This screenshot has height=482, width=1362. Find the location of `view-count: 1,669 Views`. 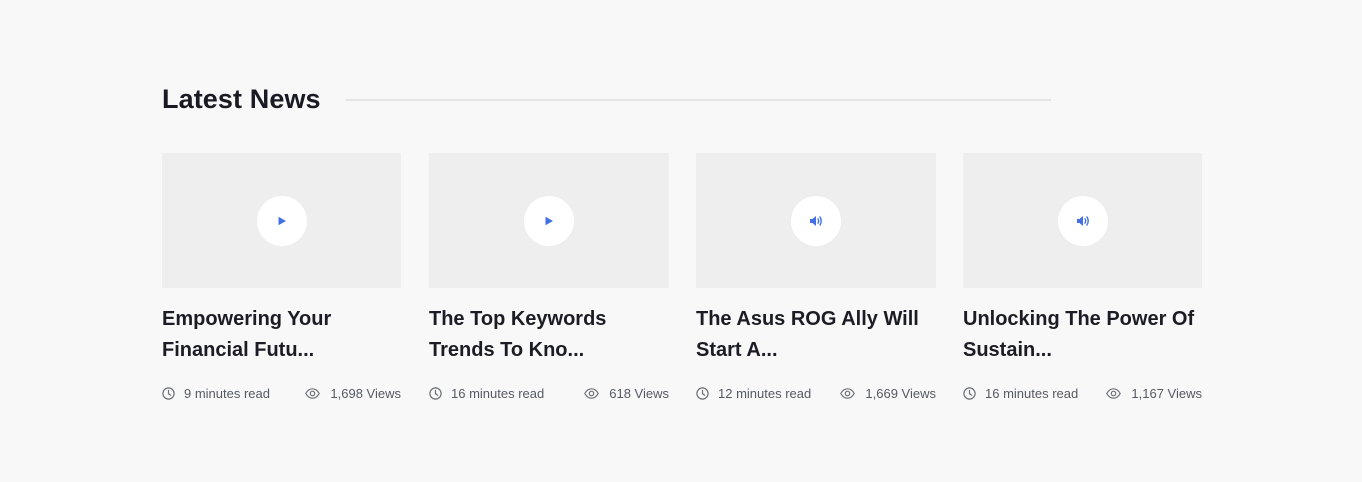

view-count: 1,669 Views is located at coordinates (888, 393).